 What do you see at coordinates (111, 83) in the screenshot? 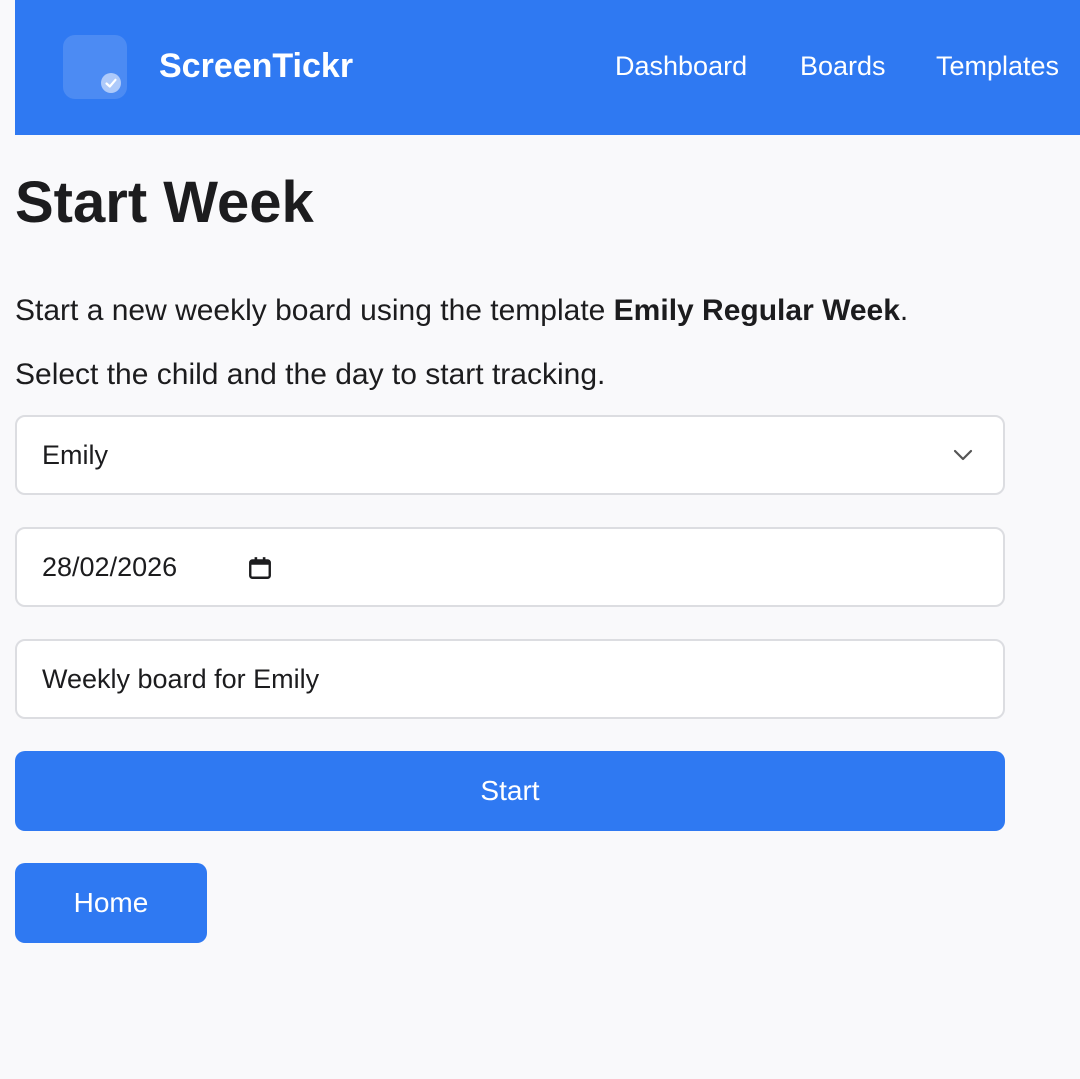
I see `check-icon` at bounding box center [111, 83].